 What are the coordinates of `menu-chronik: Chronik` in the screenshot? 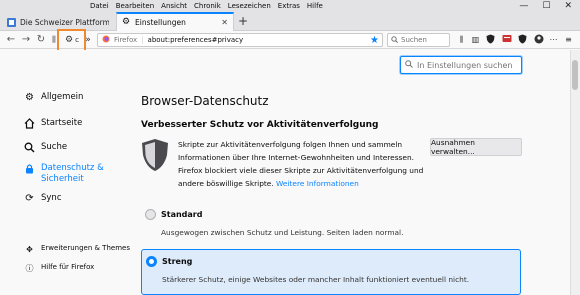 It's located at (207, 6).